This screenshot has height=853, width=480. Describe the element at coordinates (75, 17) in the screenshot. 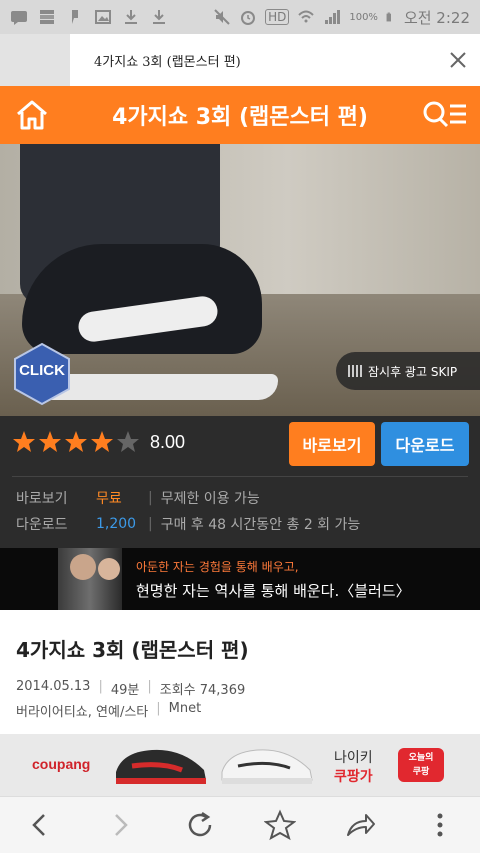

I see `flag-icon` at that location.